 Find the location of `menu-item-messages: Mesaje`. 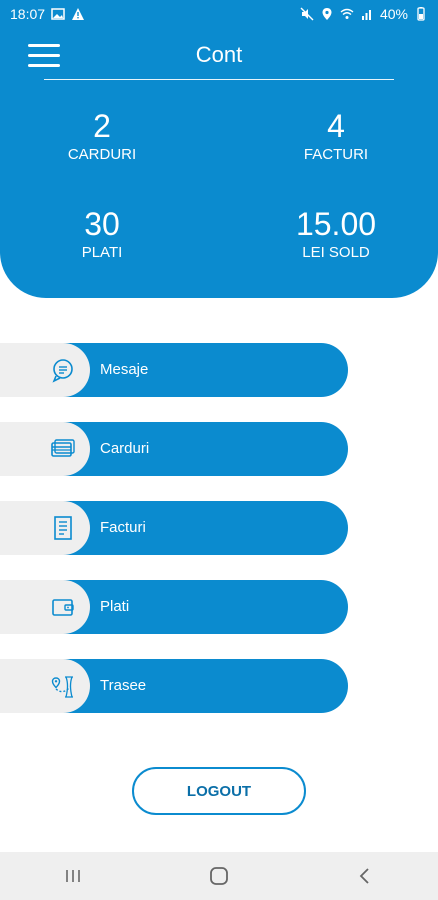

menu-item-messages: Mesaje is located at coordinates (174, 370).